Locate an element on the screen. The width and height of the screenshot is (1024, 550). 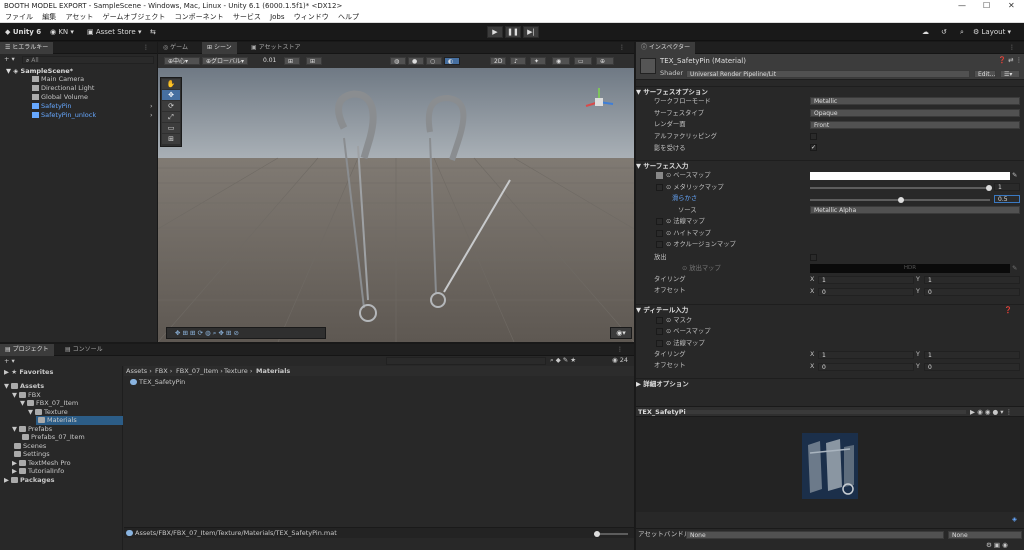
shading-wire-button: ◍ is located at coordinates (398, 61).